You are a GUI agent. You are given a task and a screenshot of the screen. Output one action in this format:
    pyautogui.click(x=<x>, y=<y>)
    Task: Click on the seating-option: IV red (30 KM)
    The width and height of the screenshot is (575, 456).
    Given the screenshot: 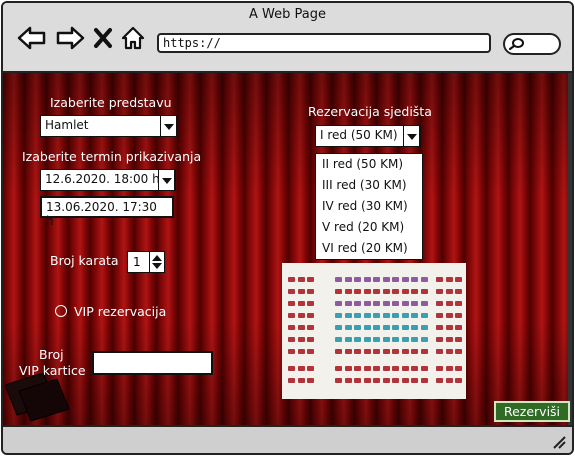 What is the action you would take?
    pyautogui.click(x=369, y=206)
    